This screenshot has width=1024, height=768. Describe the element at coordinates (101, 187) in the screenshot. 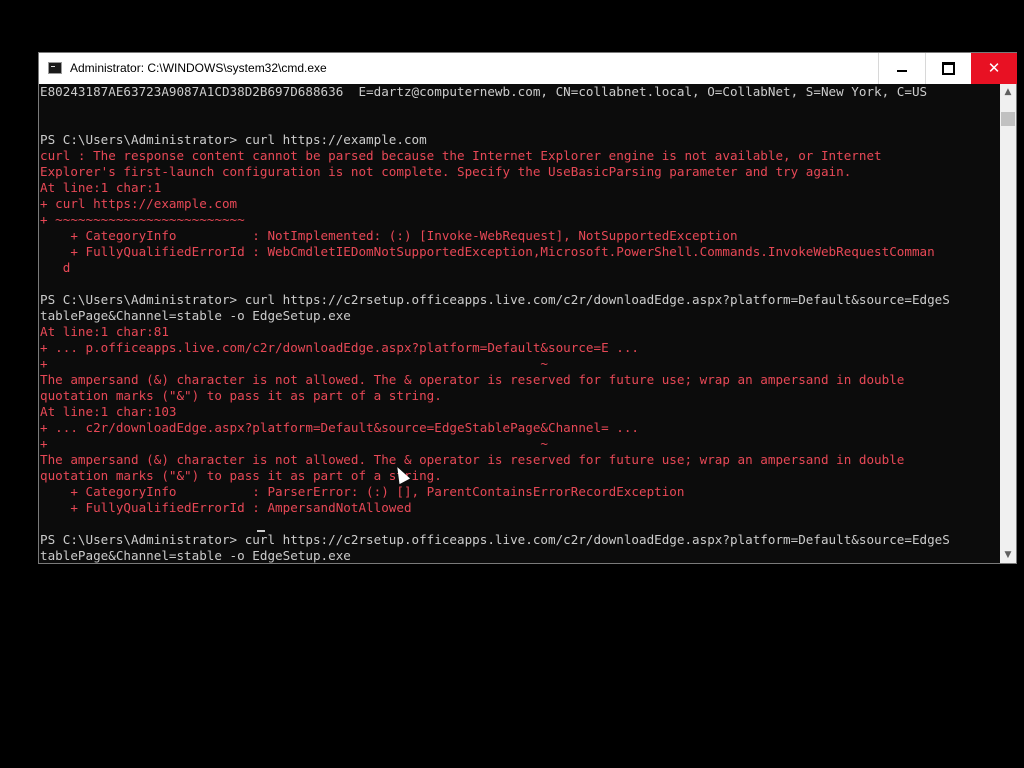

I see `console-line: At line:1 char:1` at that location.